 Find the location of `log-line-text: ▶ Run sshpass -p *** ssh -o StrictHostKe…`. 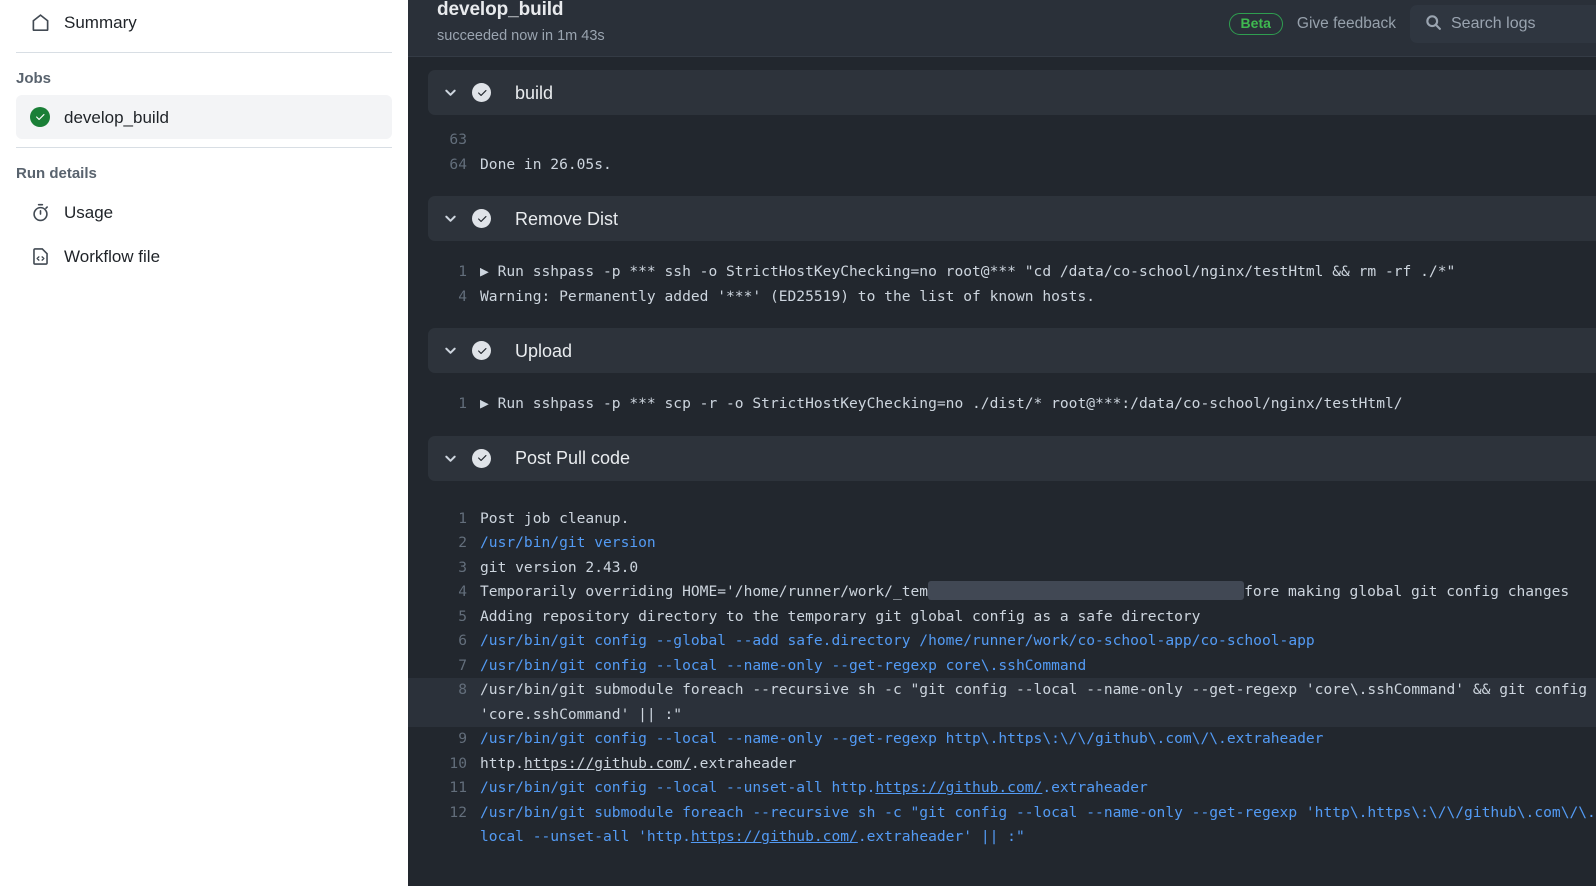

log-line-text: ▶ Run sshpass -p *** ssh -o StrictHostKe… is located at coordinates (968, 271).